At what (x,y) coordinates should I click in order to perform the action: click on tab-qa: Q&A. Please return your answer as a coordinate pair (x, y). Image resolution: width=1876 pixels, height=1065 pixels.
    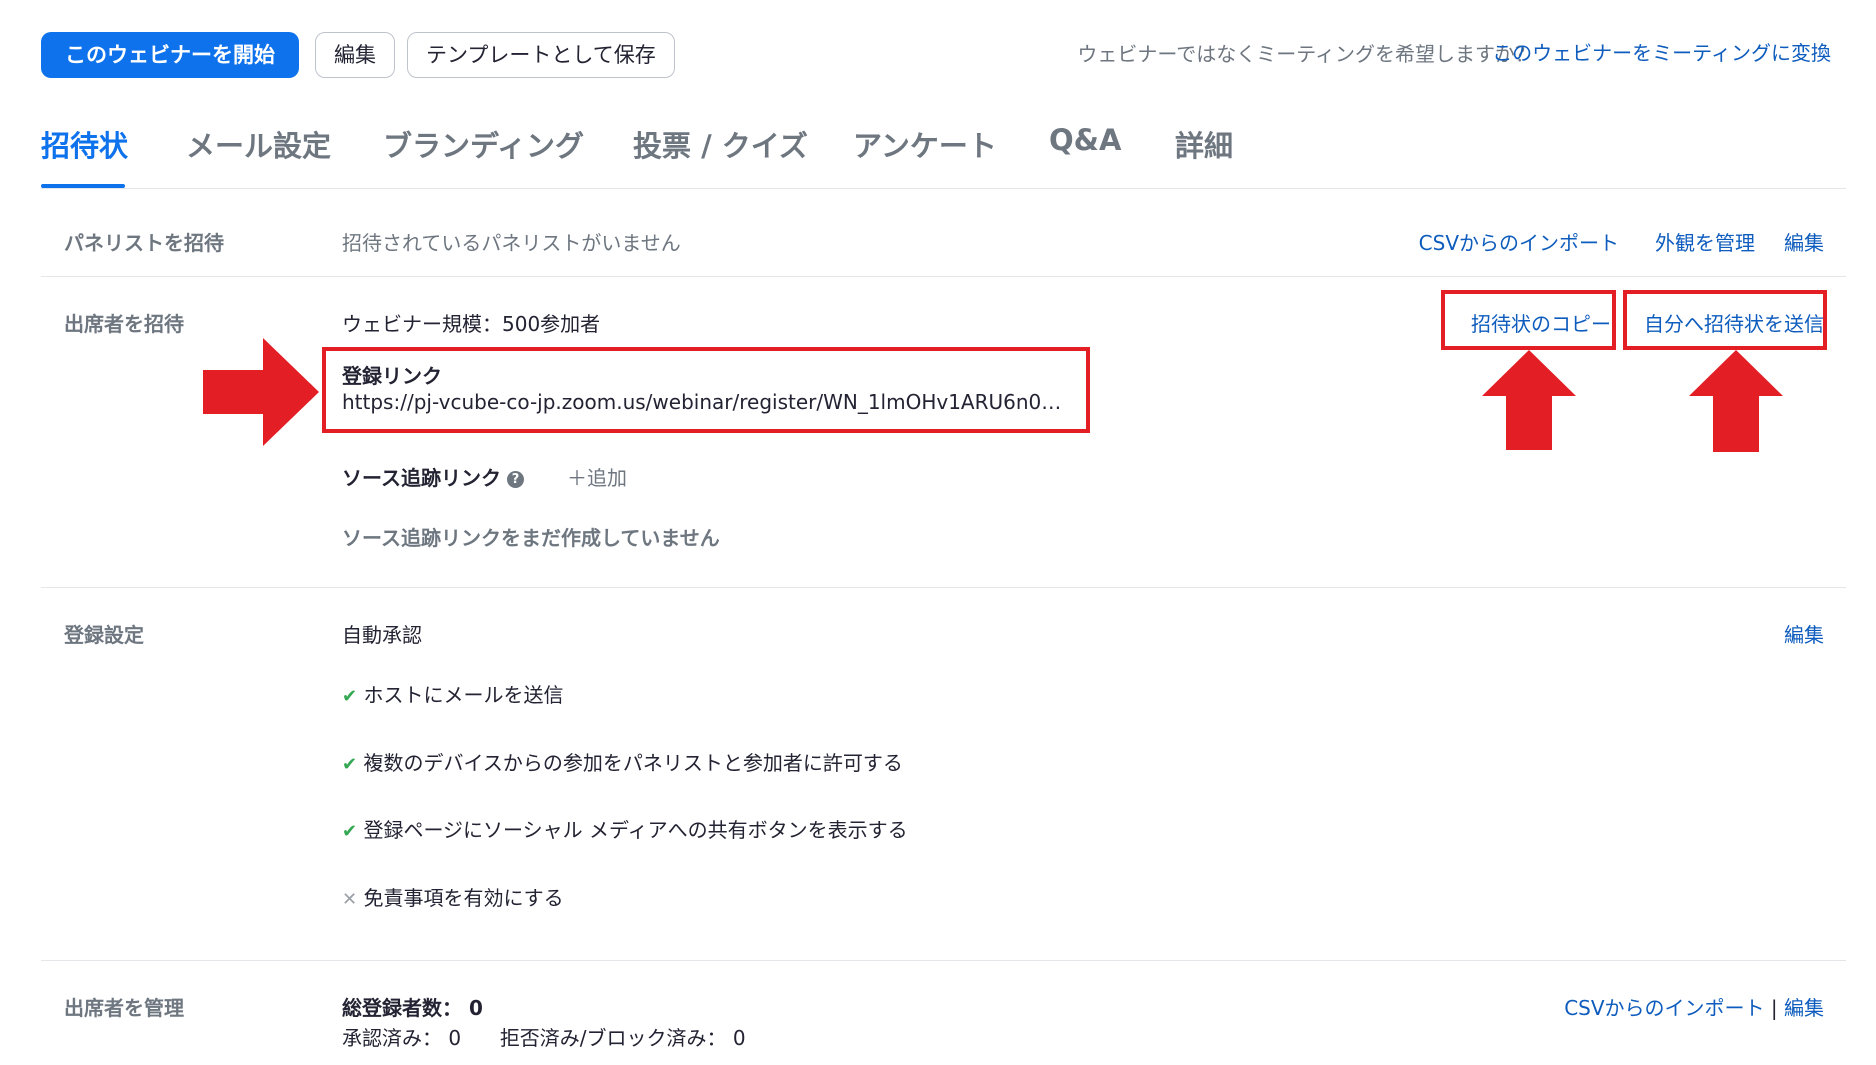
    Looking at the image, I should click on (1085, 140).